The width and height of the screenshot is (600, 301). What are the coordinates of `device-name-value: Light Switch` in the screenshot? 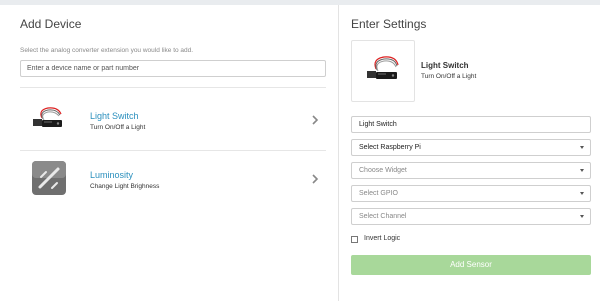 It's located at (378, 124).